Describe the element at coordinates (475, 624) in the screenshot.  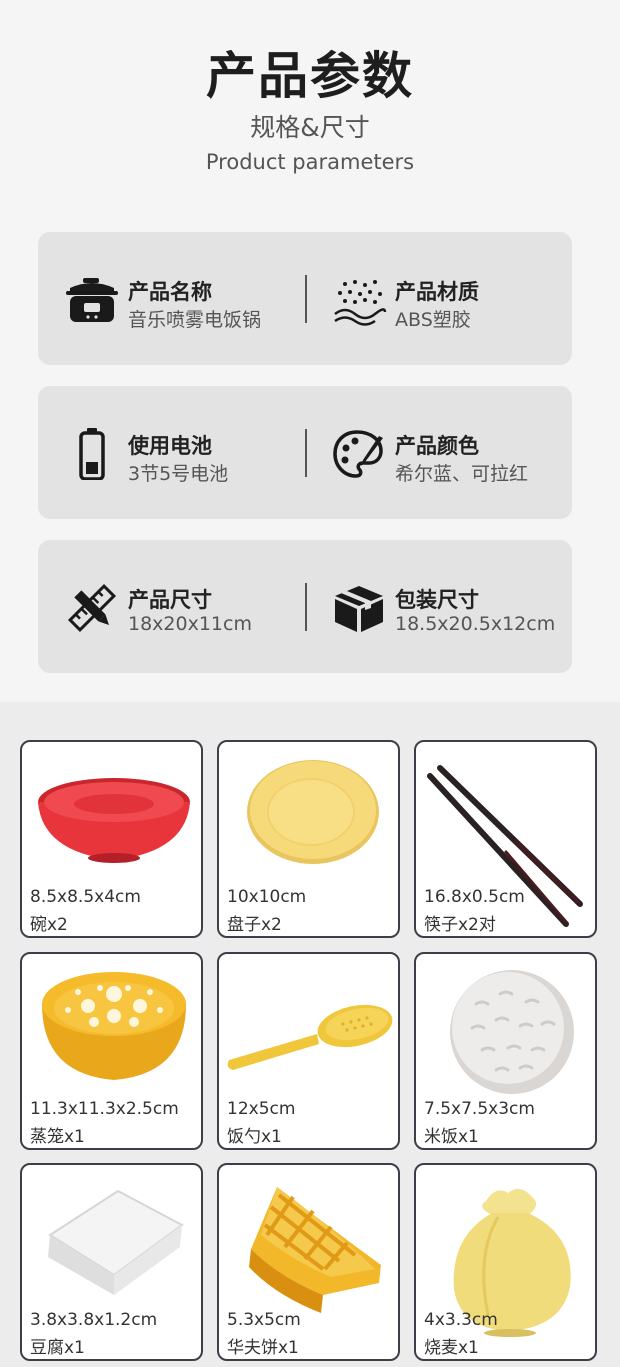
I see `spec-value: 18.5x20.5x12cm` at that location.